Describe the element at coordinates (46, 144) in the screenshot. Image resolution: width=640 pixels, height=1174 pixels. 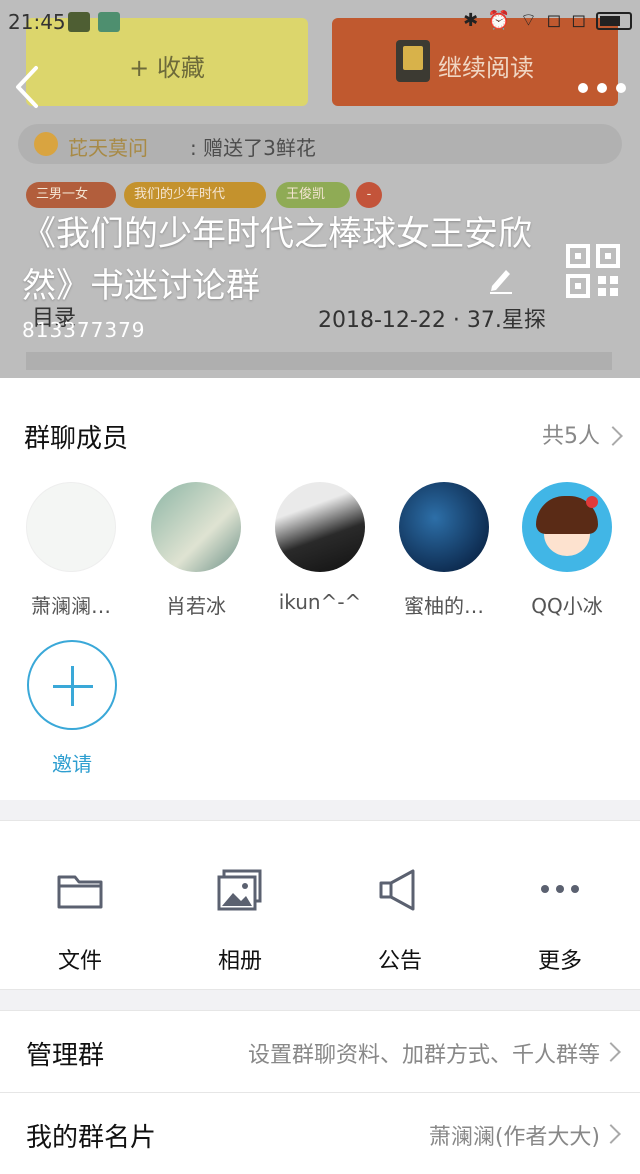
I see `flower-icon` at that location.